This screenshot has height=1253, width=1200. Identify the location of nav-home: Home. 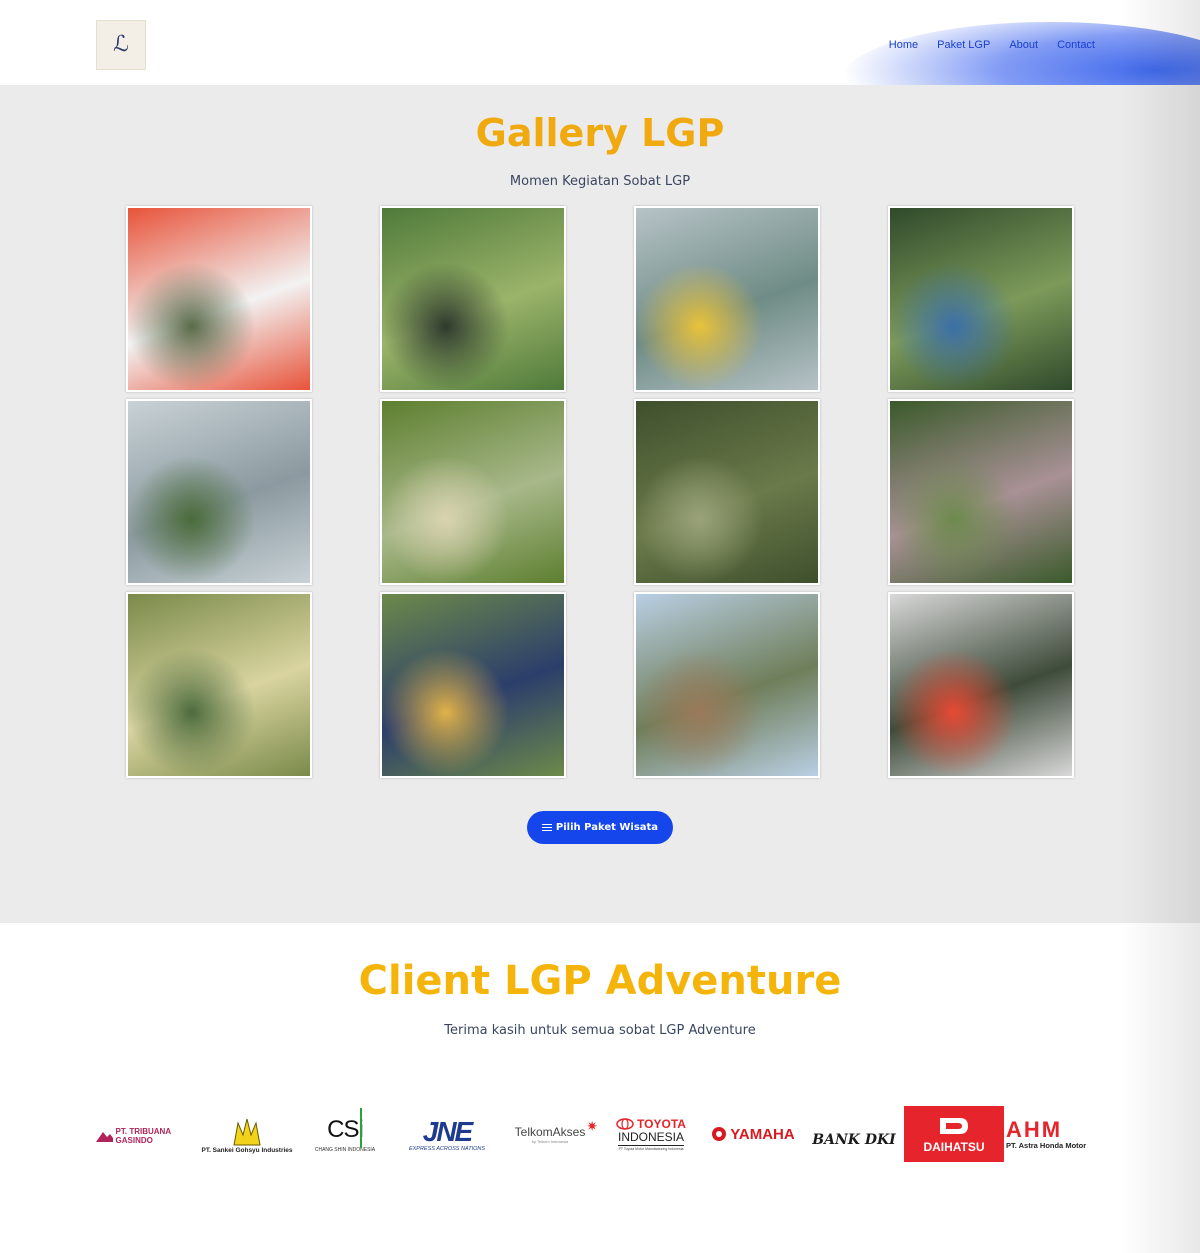
(903, 45).